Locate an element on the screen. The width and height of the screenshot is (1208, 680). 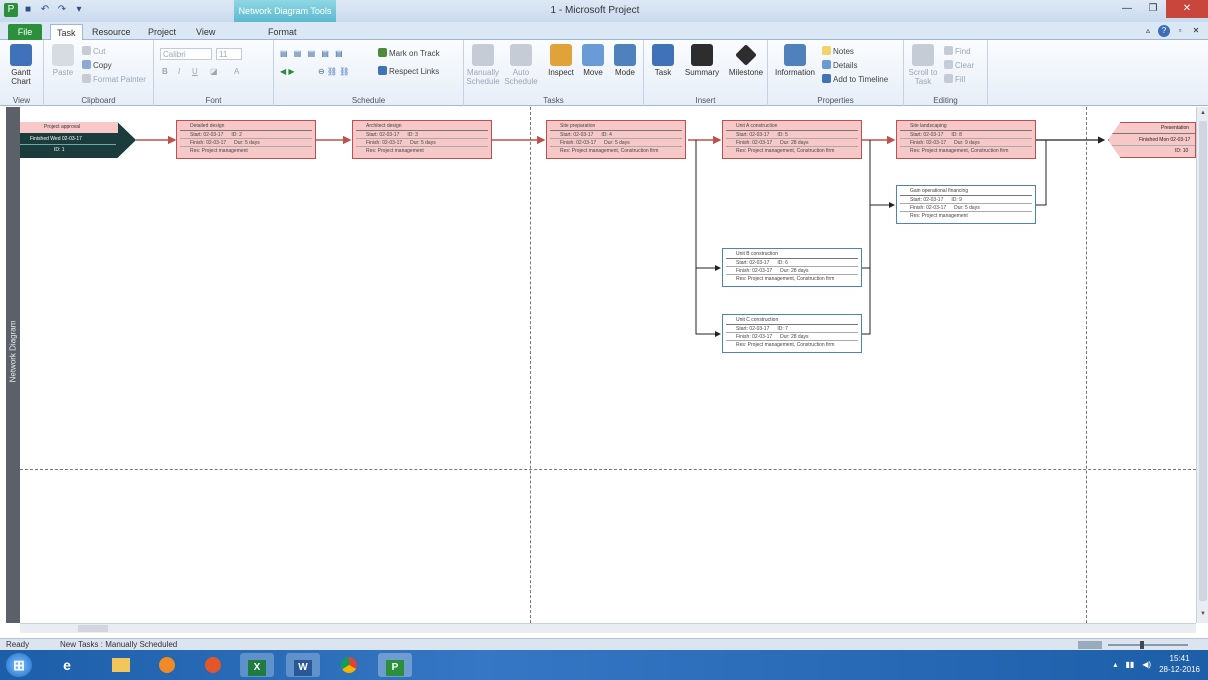
task-node-title: Site preparation is located at coordinates (616, 126).